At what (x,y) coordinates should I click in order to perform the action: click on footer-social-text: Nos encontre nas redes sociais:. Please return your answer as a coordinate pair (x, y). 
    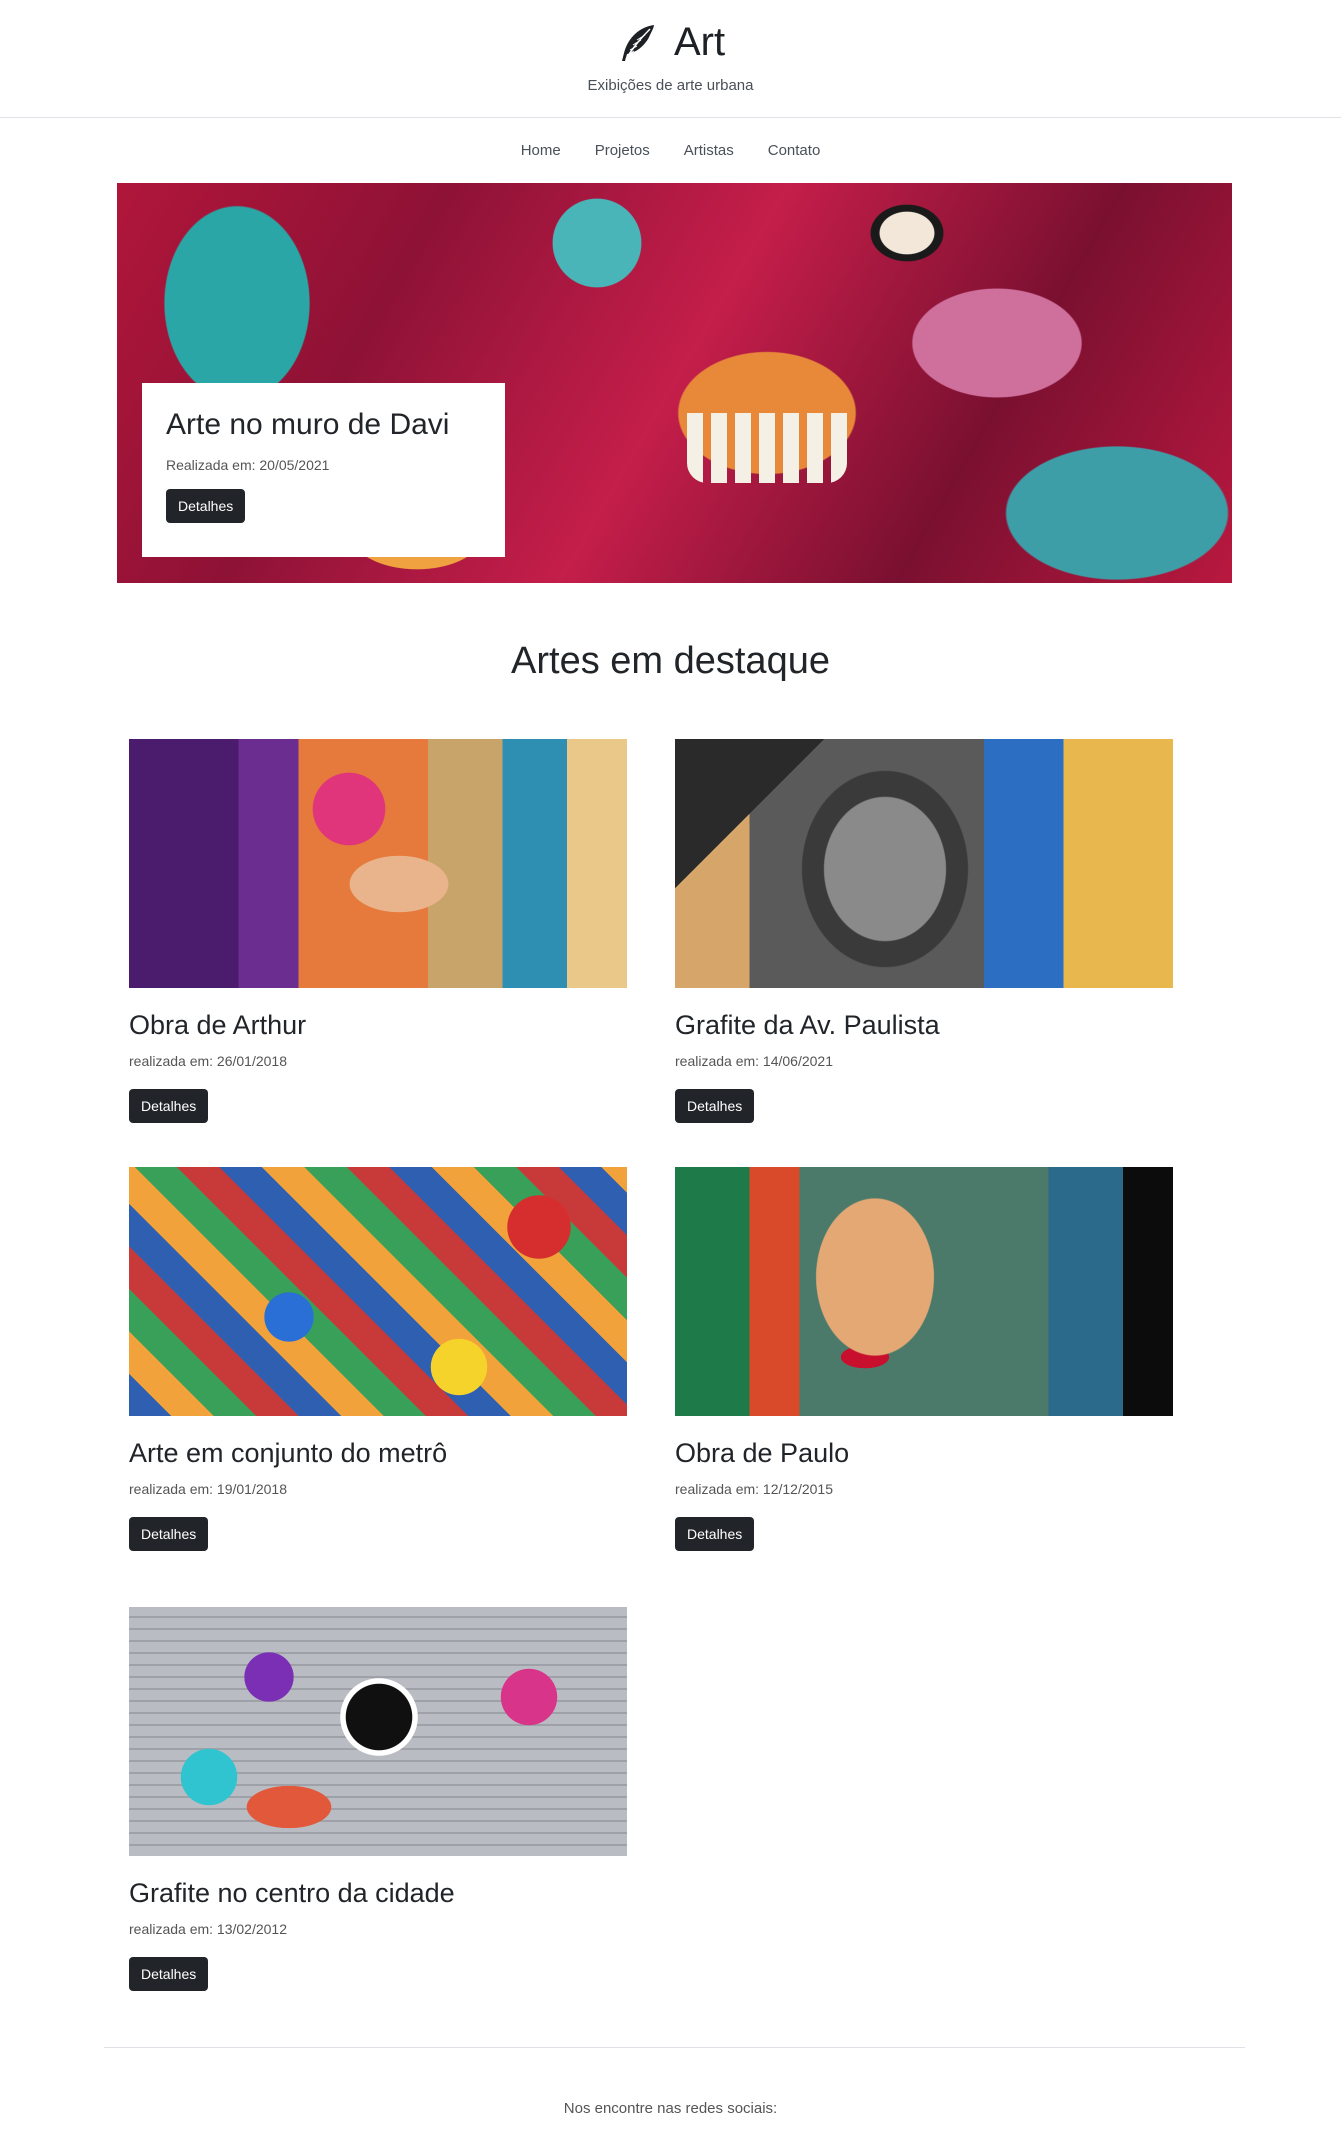
    Looking at the image, I should click on (670, 2108).